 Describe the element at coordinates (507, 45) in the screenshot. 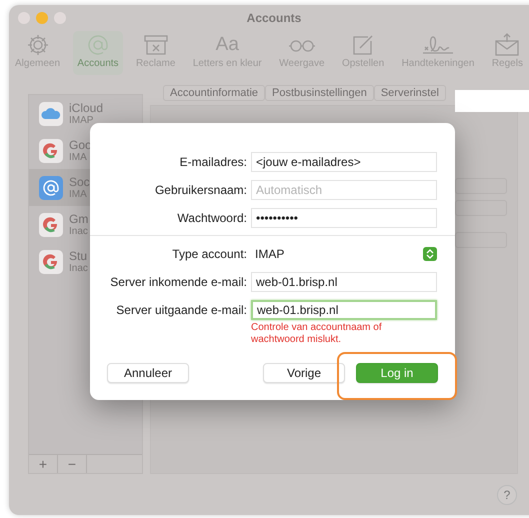

I see `envelope-icon` at that location.